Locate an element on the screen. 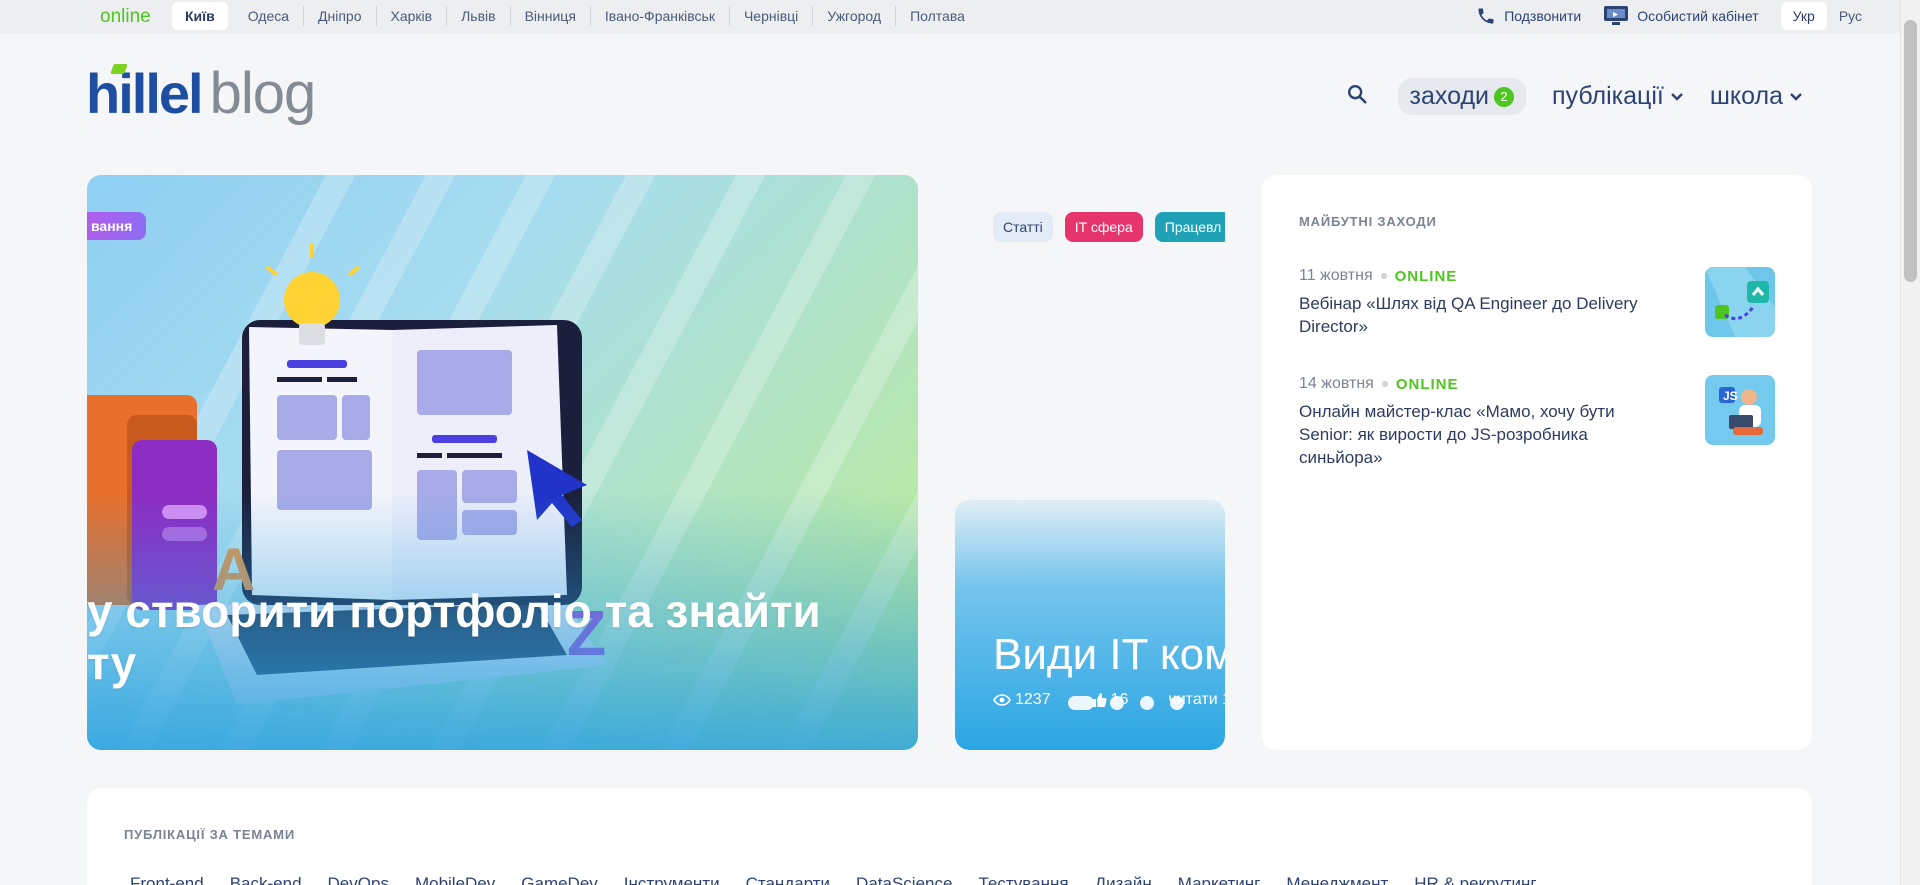  slide-title: у створити портфоліо та знайти ту is located at coordinates (487, 637).